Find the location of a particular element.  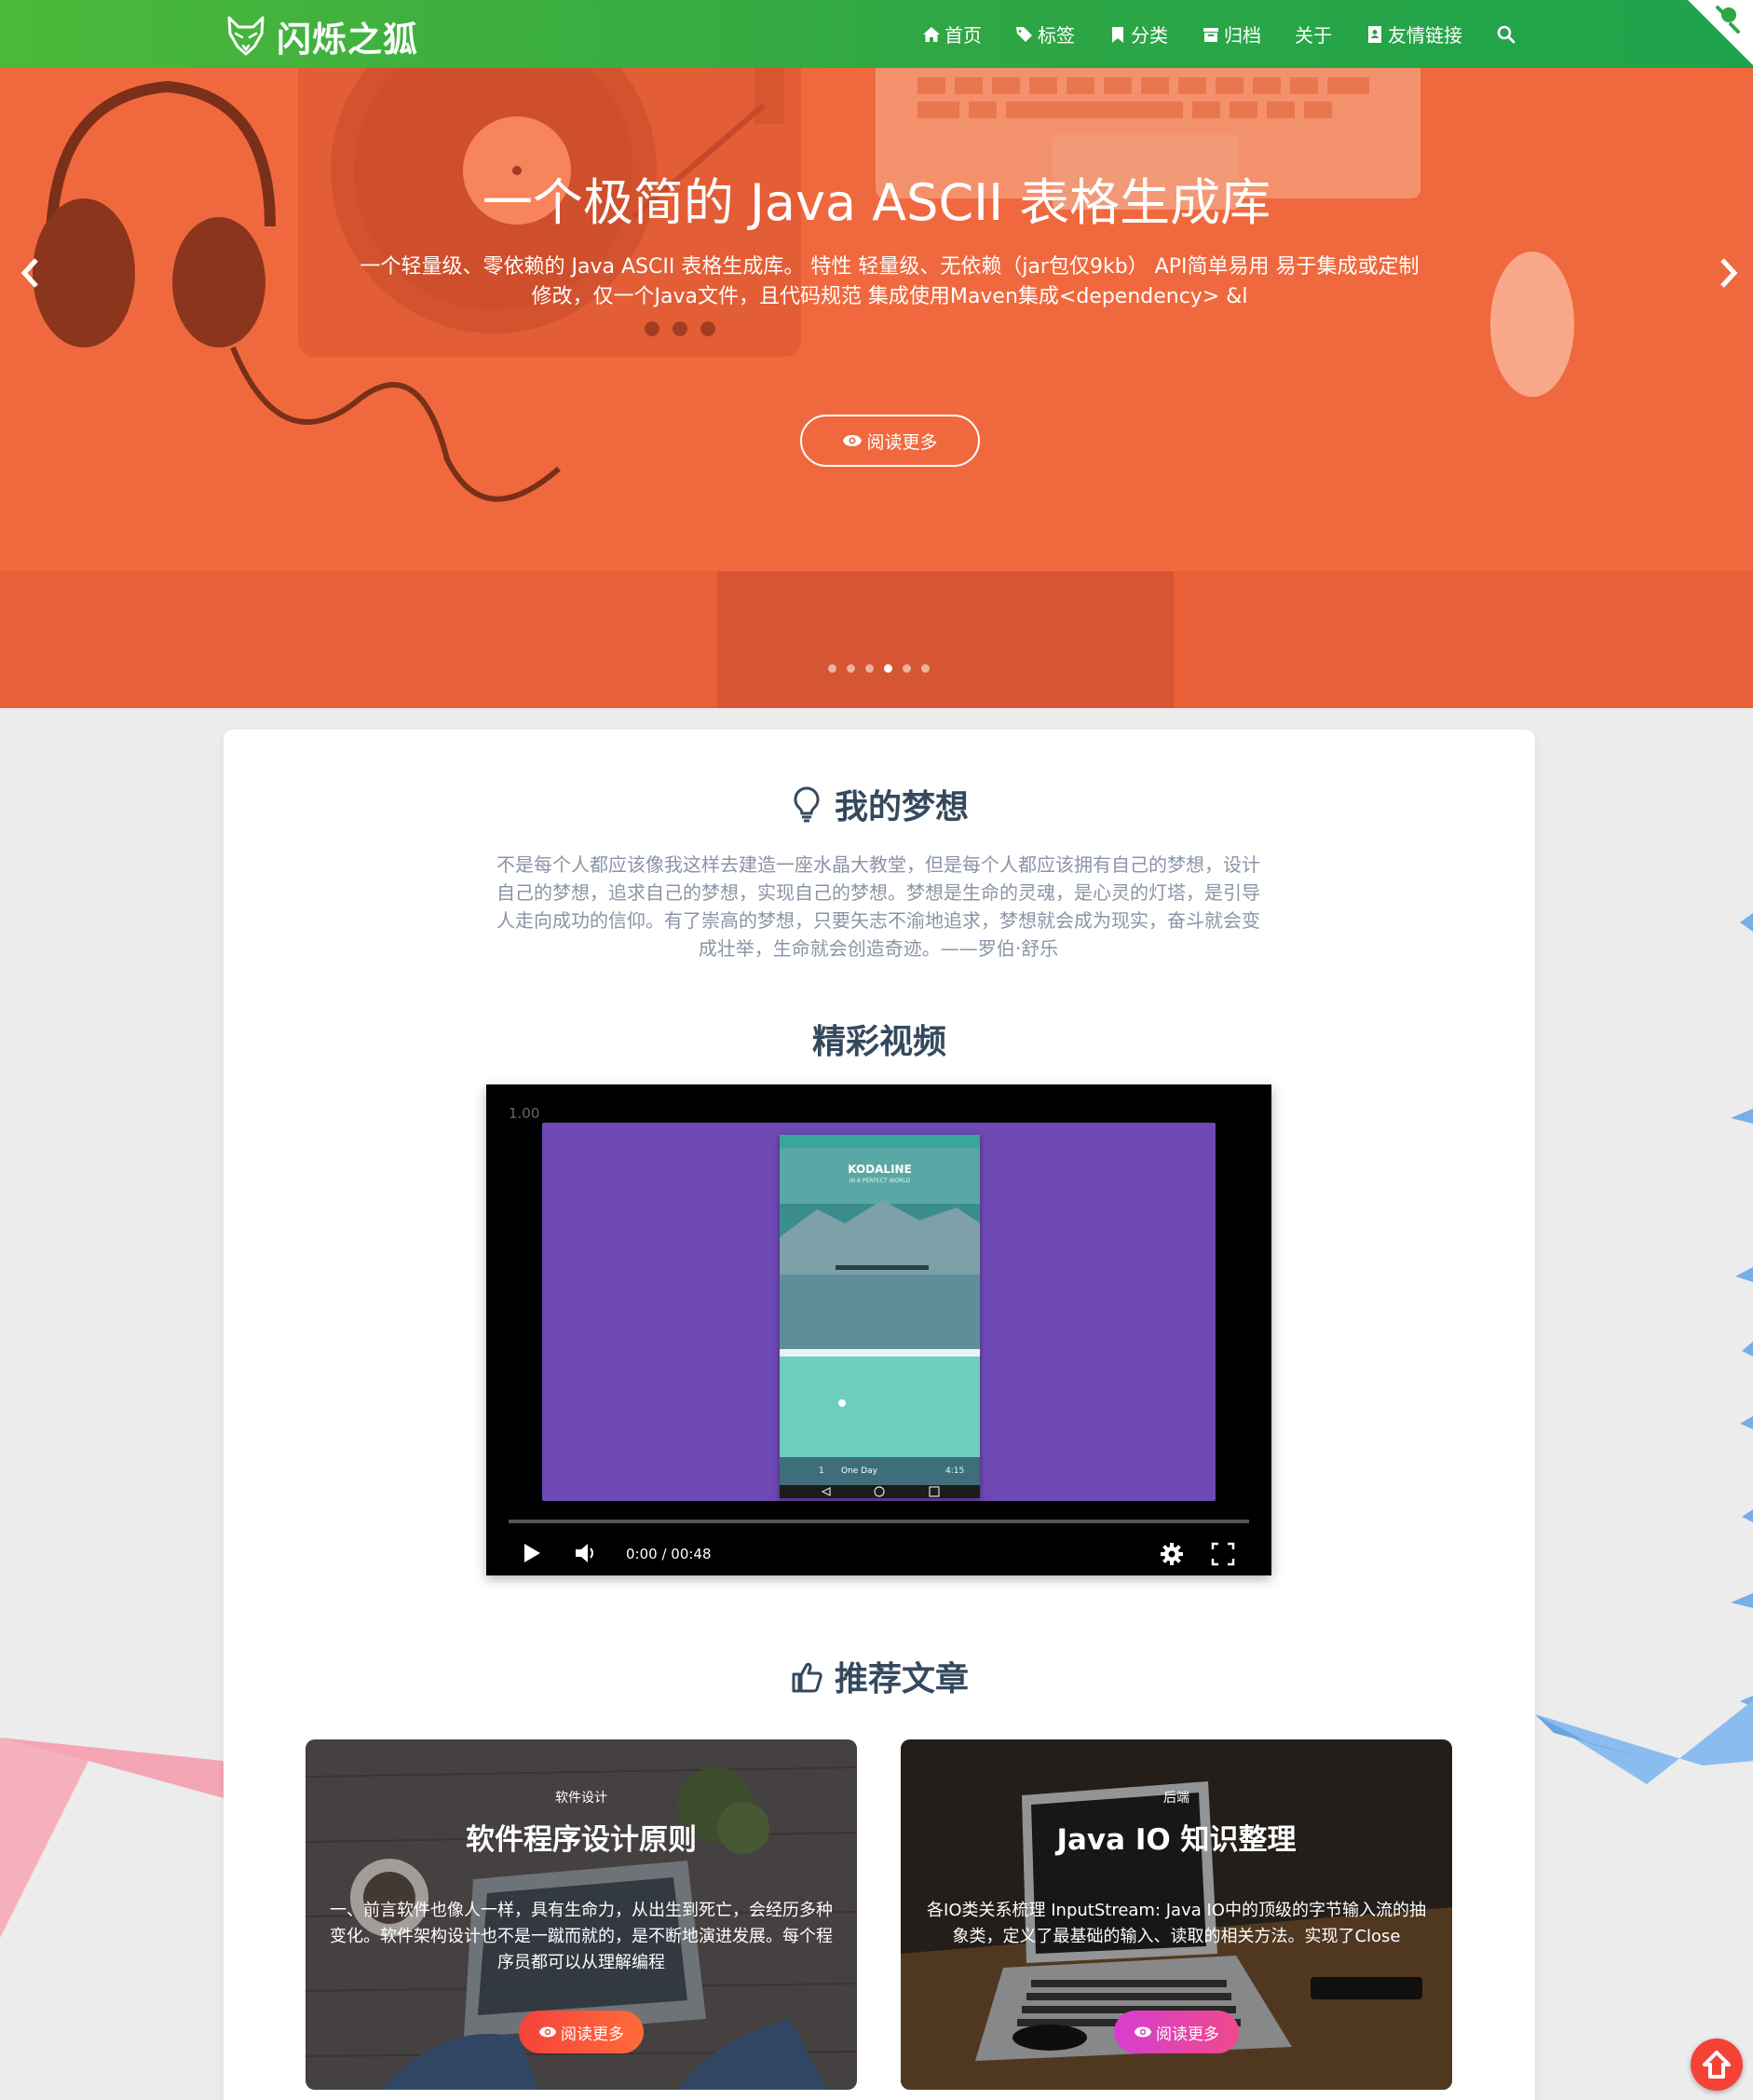

dream-heading-text: 我的梦想 is located at coordinates (901, 807).